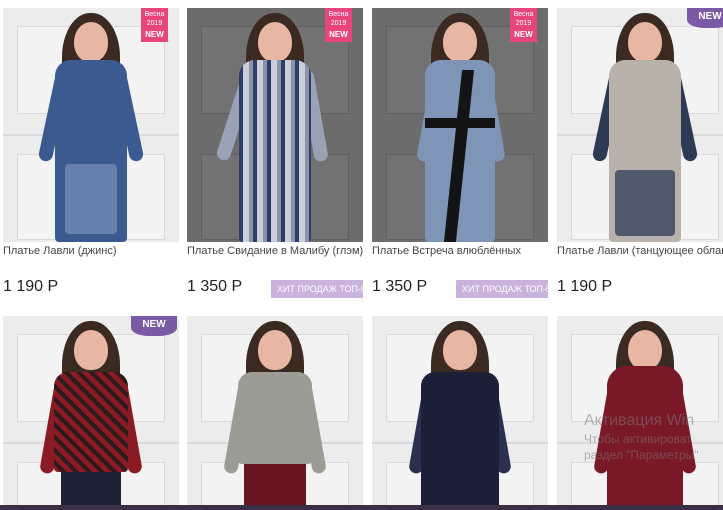 This screenshot has width=723, height=510. I want to click on bottom-bar, so click(361, 507).